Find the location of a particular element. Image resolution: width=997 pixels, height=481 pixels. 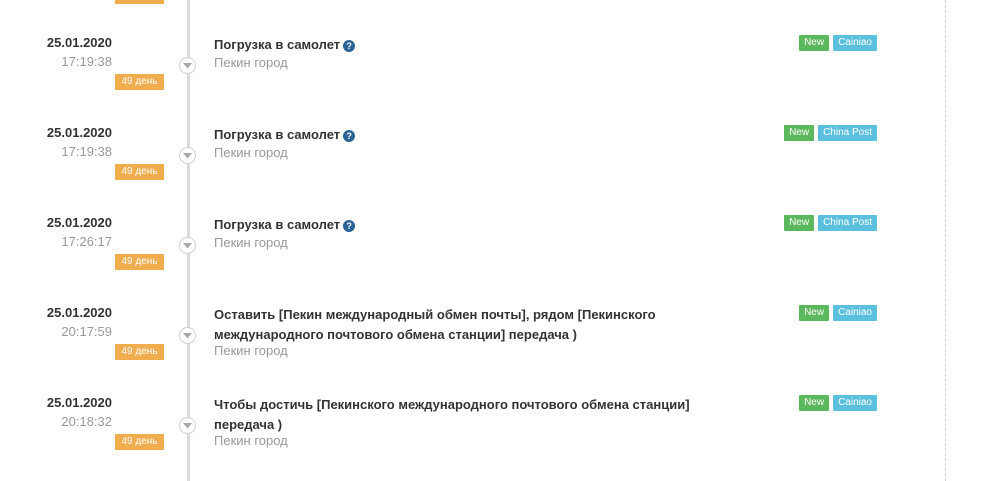

event-time: 17:26:17 is located at coordinates (86, 241).